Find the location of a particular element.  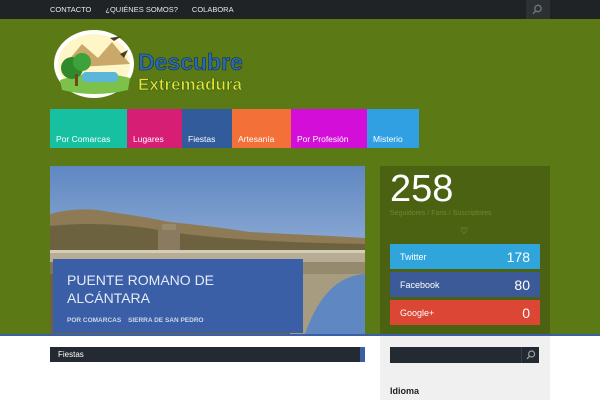

googleplus-label: Google+ is located at coordinates (417, 312).